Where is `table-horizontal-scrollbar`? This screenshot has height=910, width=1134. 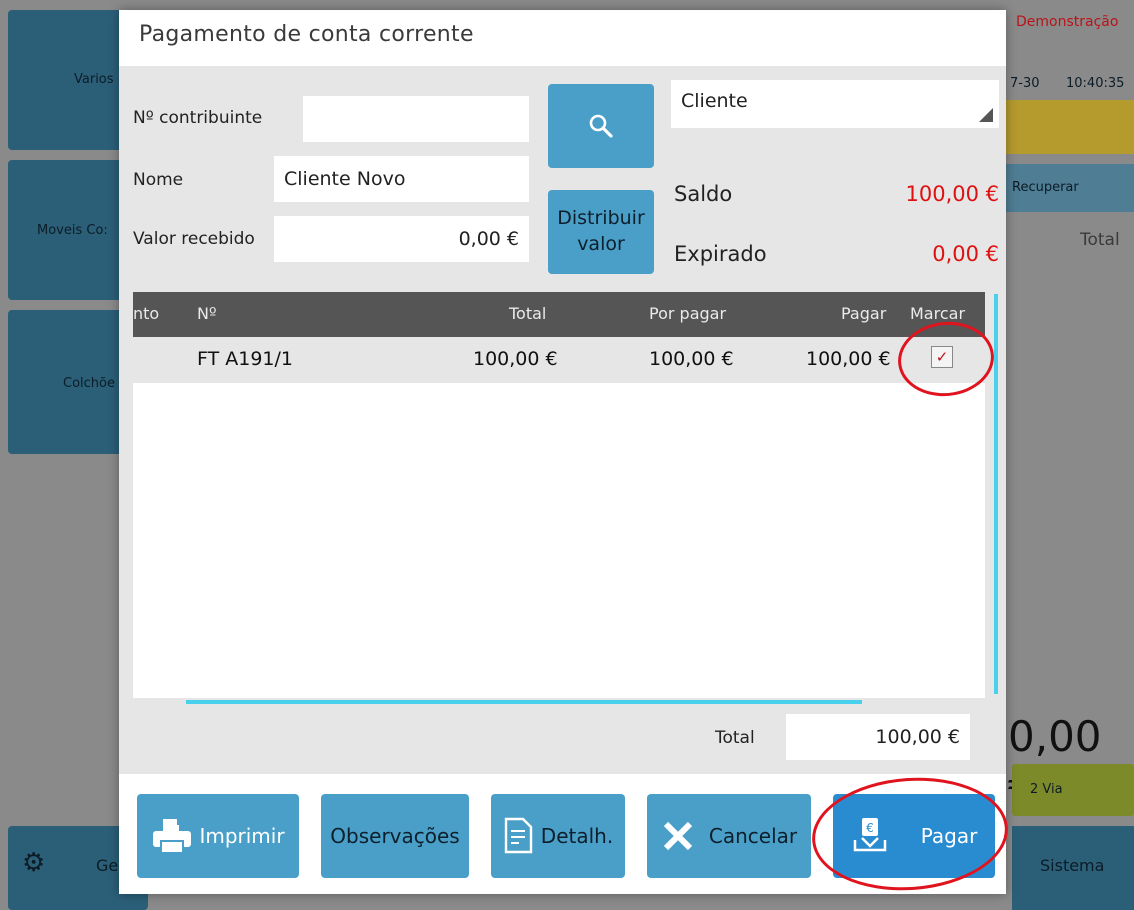
table-horizontal-scrollbar is located at coordinates (524, 702).